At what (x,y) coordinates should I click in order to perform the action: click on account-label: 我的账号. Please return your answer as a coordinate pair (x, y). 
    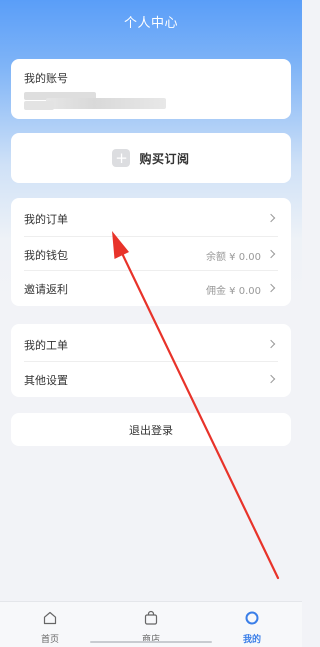
    Looking at the image, I should click on (46, 78).